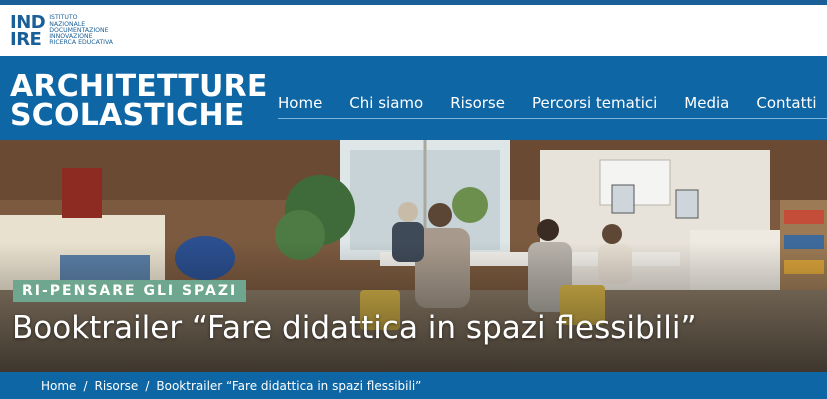  What do you see at coordinates (552, 118) in the screenshot?
I see `nav-underline` at bounding box center [552, 118].